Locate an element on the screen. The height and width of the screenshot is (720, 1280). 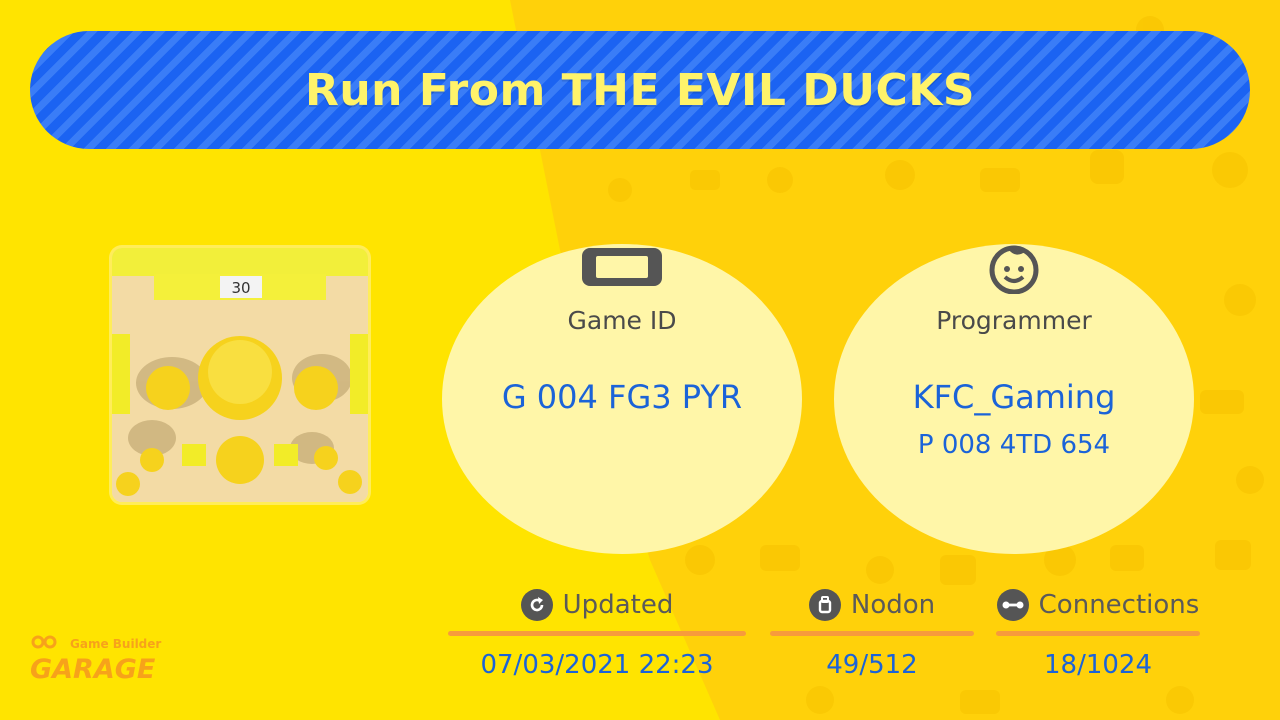
game-id-label: Game ID is located at coordinates (622, 320).